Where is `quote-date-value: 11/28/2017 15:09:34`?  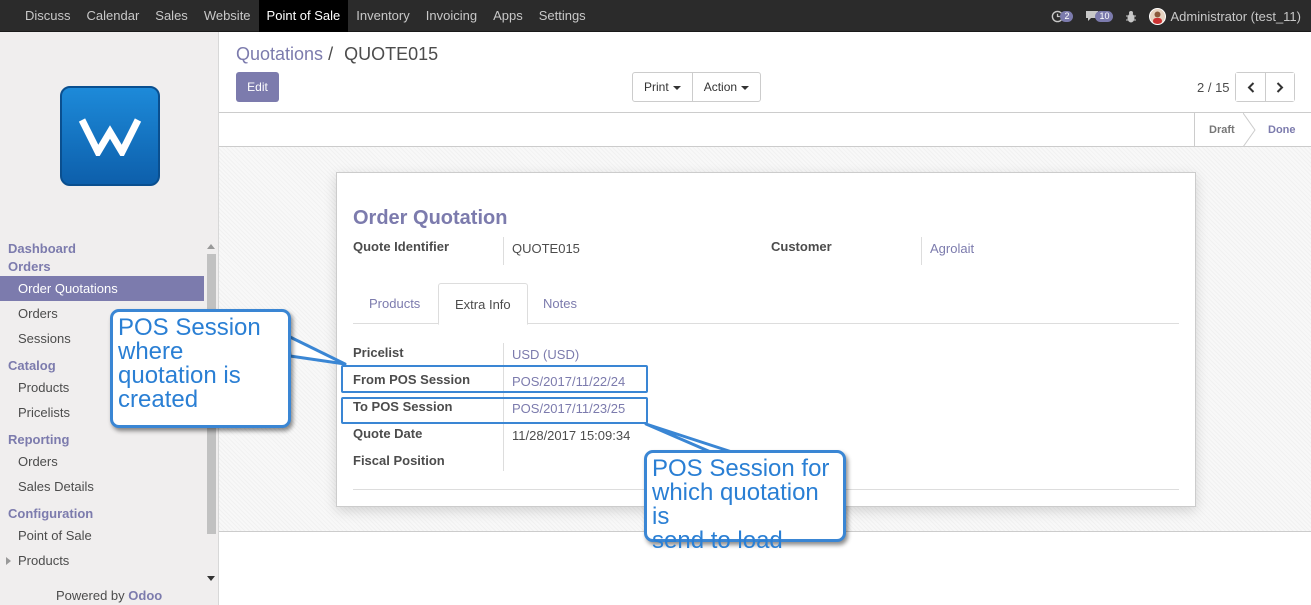 quote-date-value: 11/28/2017 15:09:34 is located at coordinates (571, 435).